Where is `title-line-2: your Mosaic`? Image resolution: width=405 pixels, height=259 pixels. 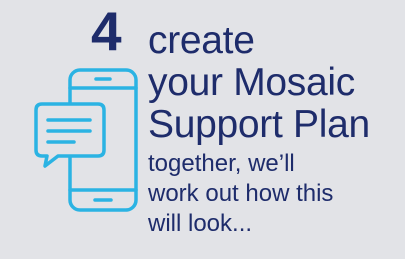
title-line-2: your Mosaic is located at coordinates (251, 82).